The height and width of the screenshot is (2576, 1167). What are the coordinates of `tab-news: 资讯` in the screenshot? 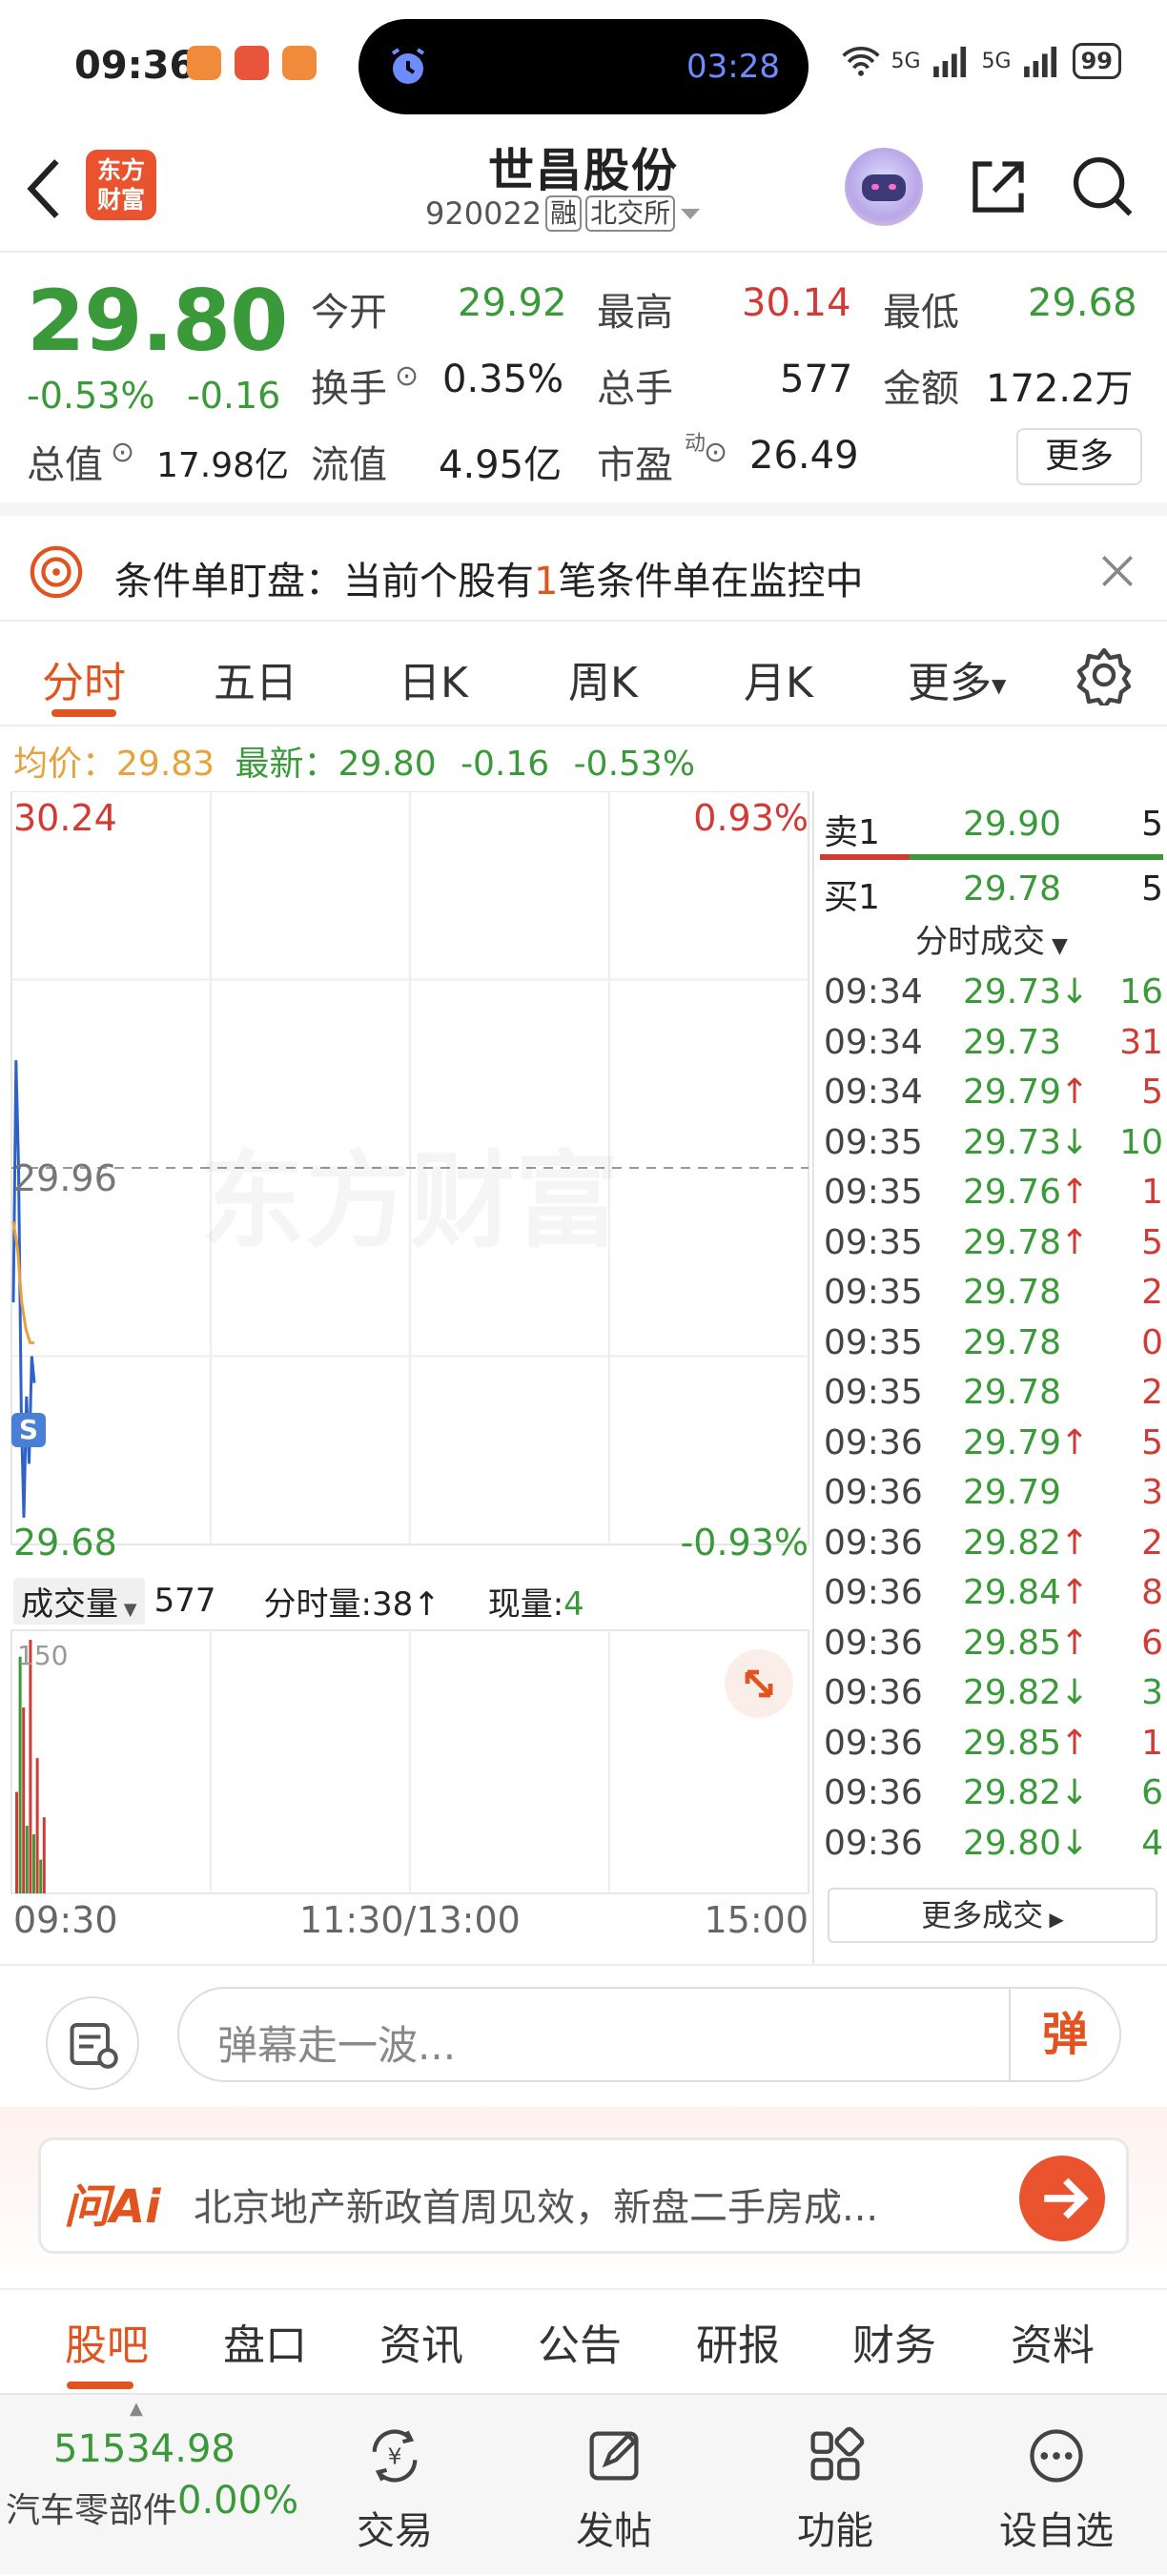 It's located at (421, 2341).